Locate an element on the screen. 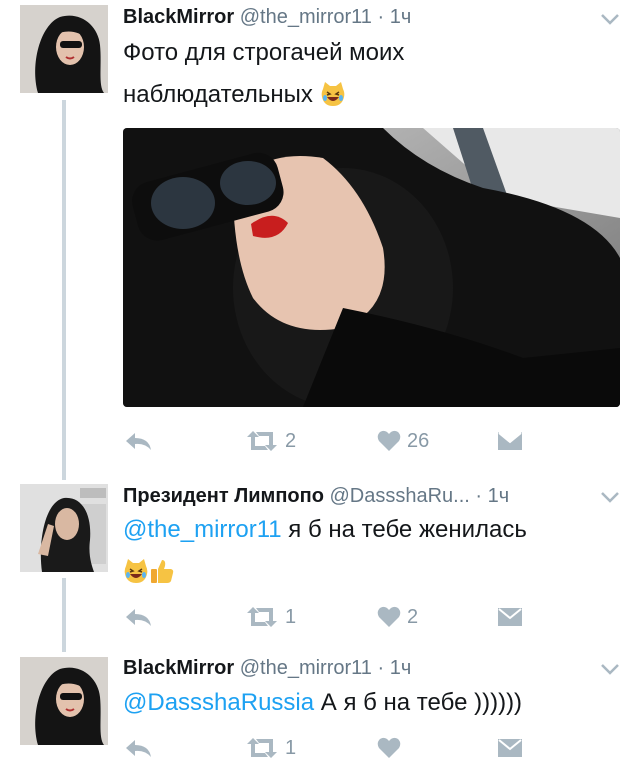 The image size is (640, 768). tweet-text: @the_mirror11 я б на тебе женилась is located at coordinates (368, 551).